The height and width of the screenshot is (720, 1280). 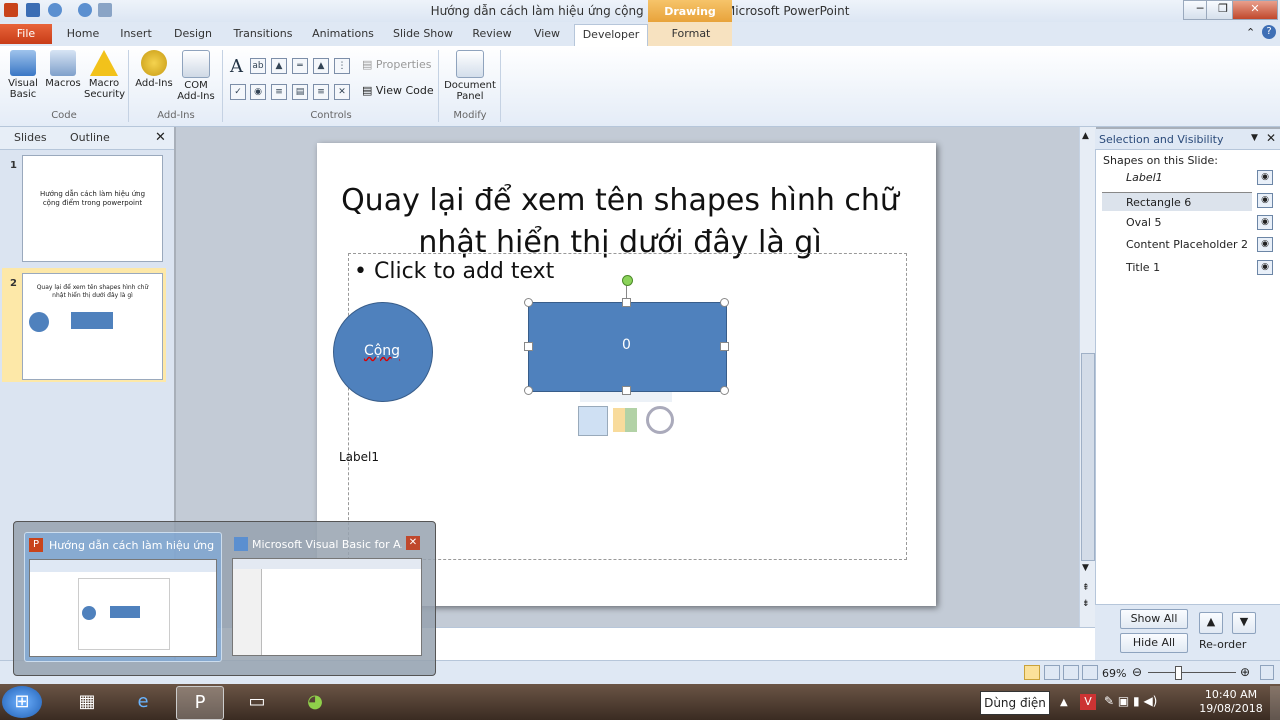 What do you see at coordinates (321, 66) in the screenshot?
I see `image-control-icon: ▲` at bounding box center [321, 66].